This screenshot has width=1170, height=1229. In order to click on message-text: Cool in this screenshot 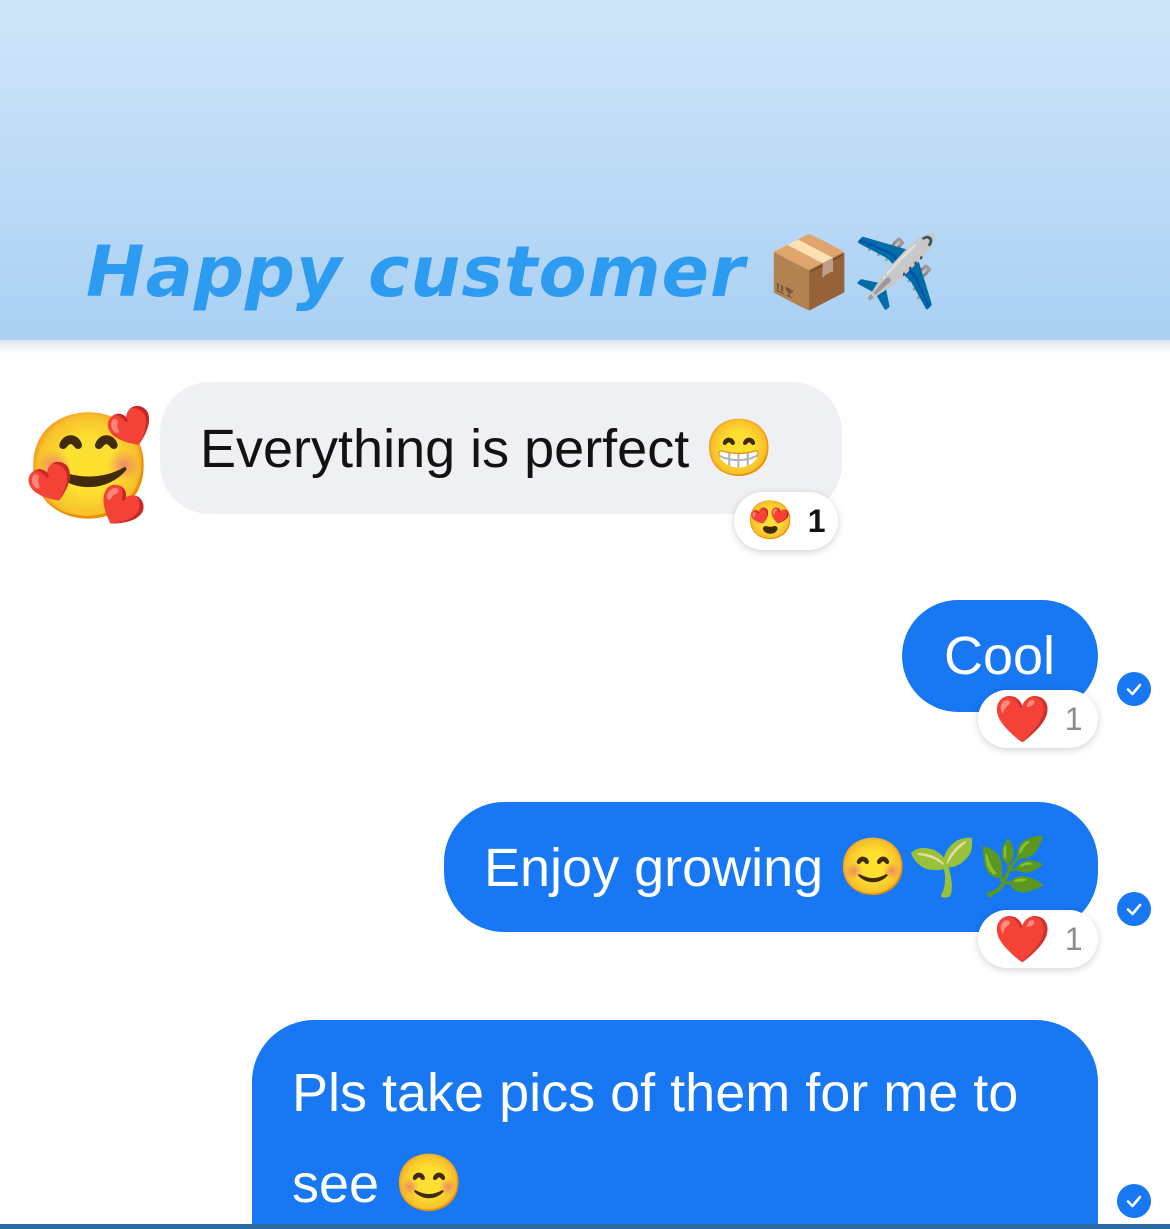, I will do `click(1000, 656)`.